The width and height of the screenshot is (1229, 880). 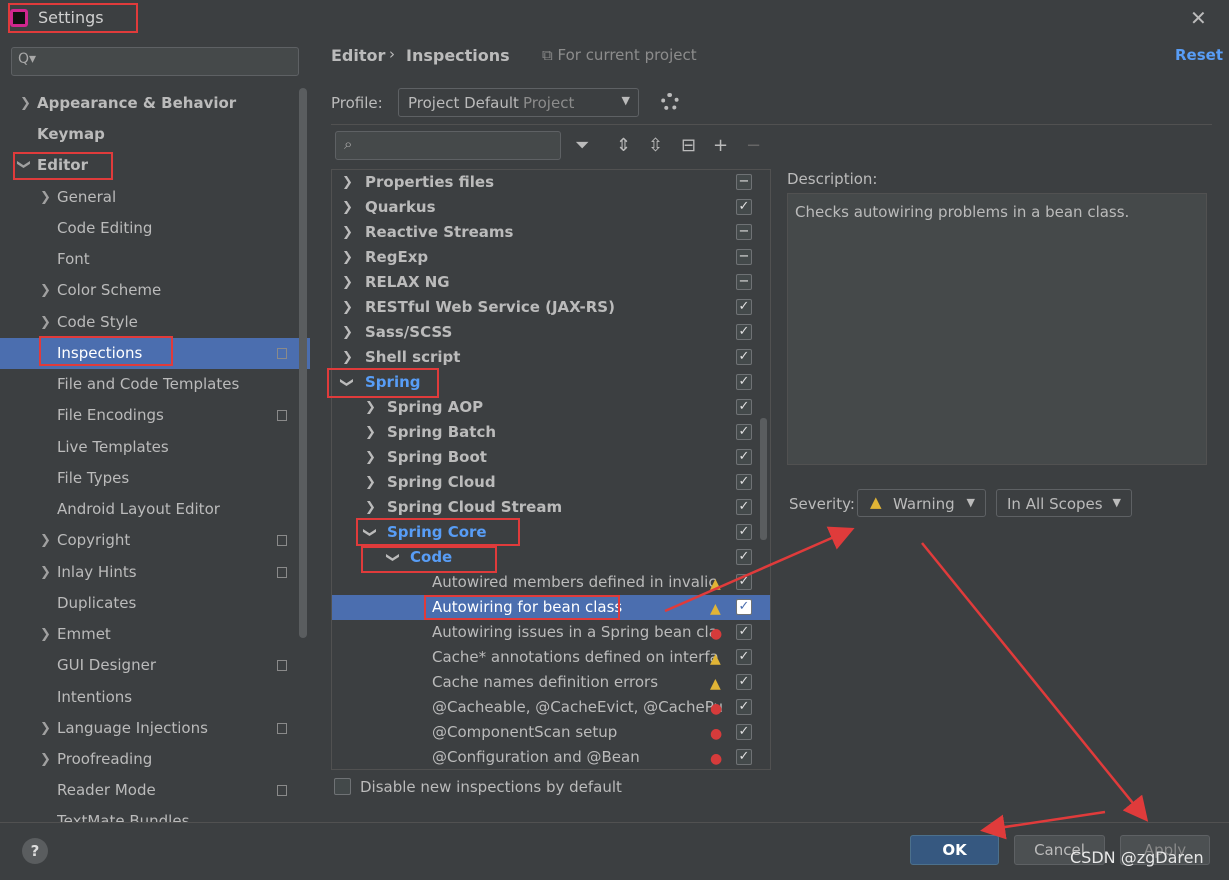 What do you see at coordinates (155, 61) in the screenshot?
I see `settings-search-input: Q▾` at bounding box center [155, 61].